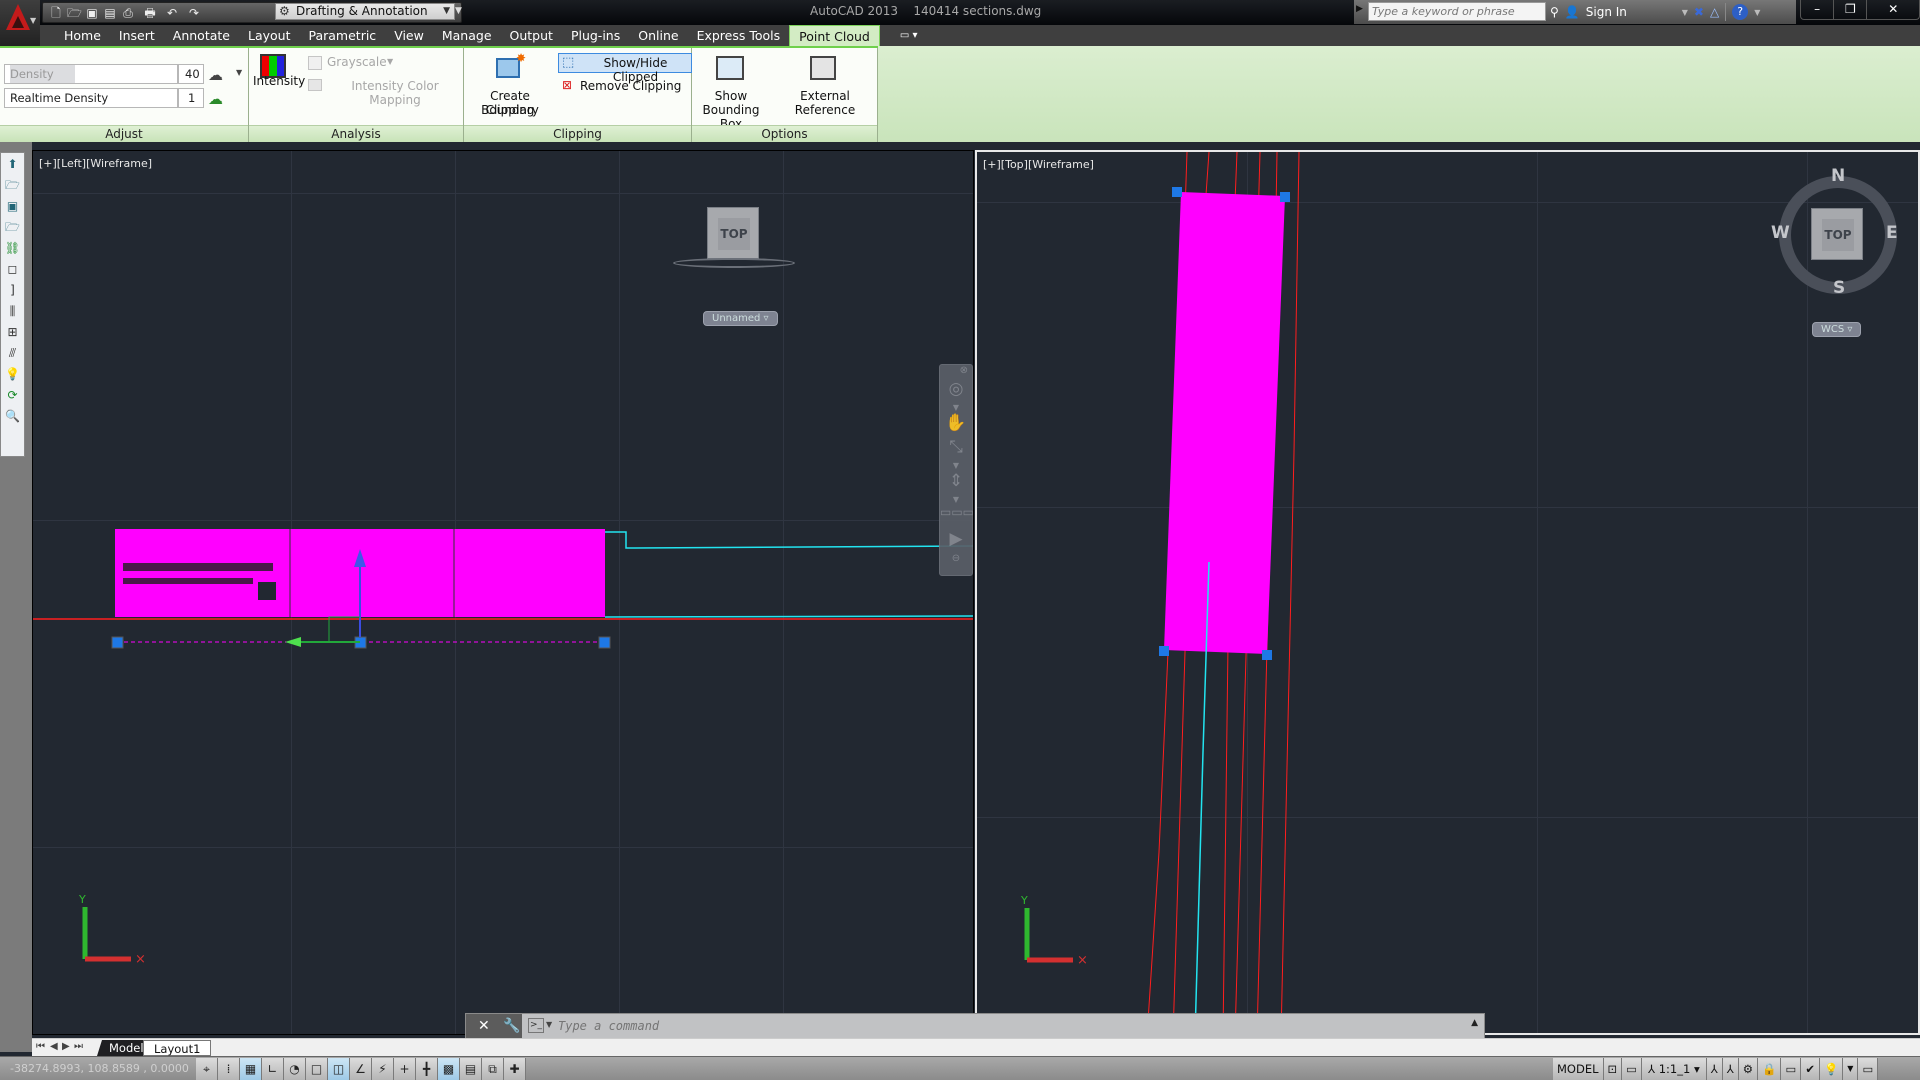 Image resolution: width=1920 pixels, height=1080 pixels. Describe the element at coordinates (658, 35) in the screenshot. I see `tab-online: Online` at that location.